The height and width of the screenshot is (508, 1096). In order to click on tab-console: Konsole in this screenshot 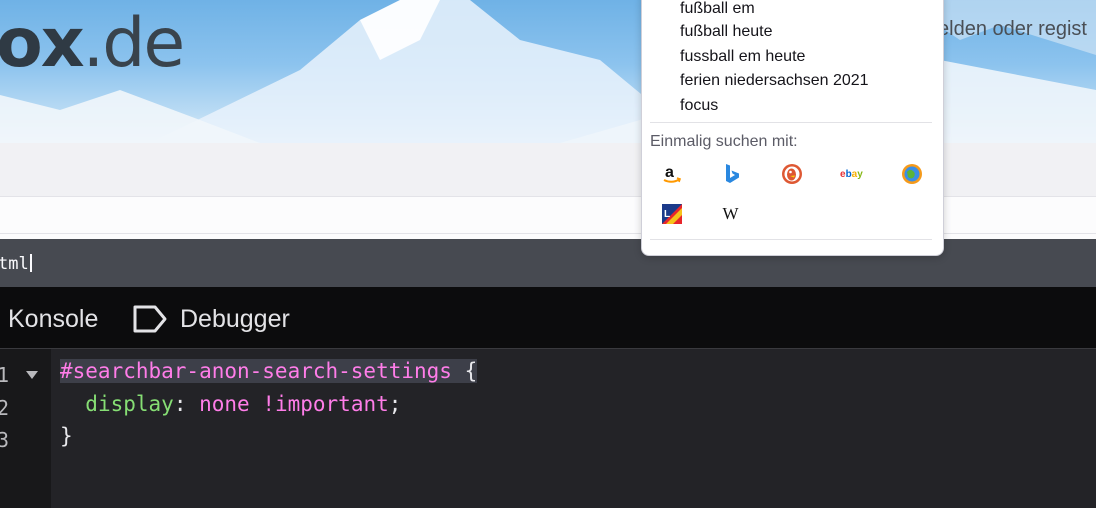, I will do `click(53, 319)`.